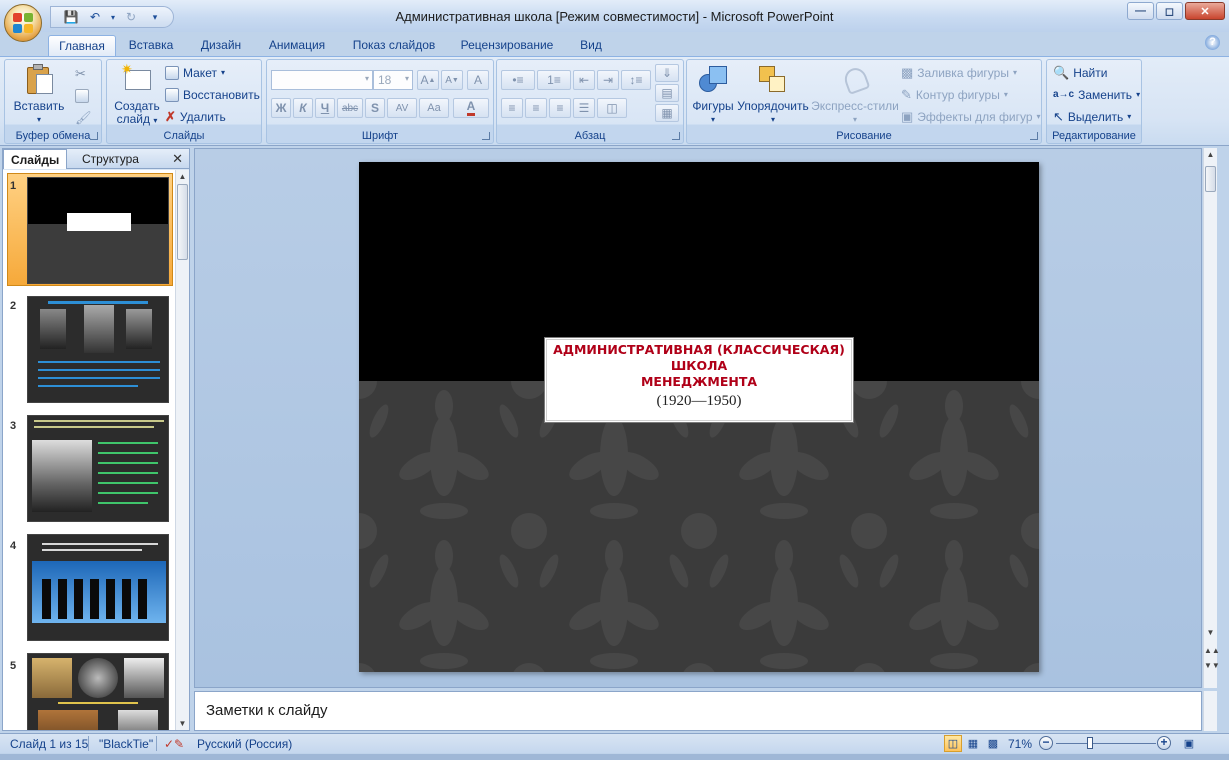 This screenshot has width=1229, height=760. What do you see at coordinates (82, 45) in the screenshot?
I see `tab-home: Главная` at bounding box center [82, 45].